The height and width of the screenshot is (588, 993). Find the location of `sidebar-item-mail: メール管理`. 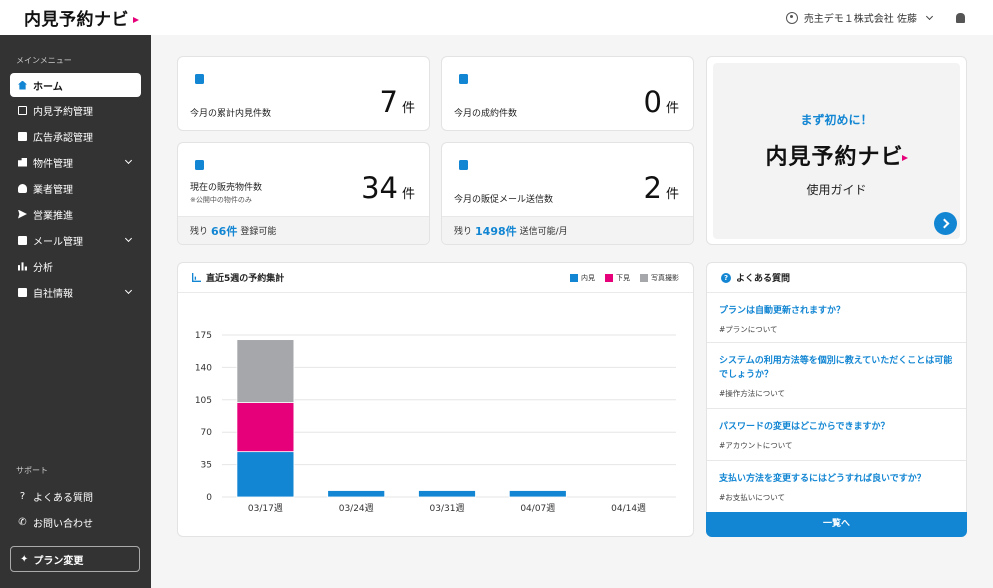

sidebar-item-mail: メール管理 is located at coordinates (75, 240).